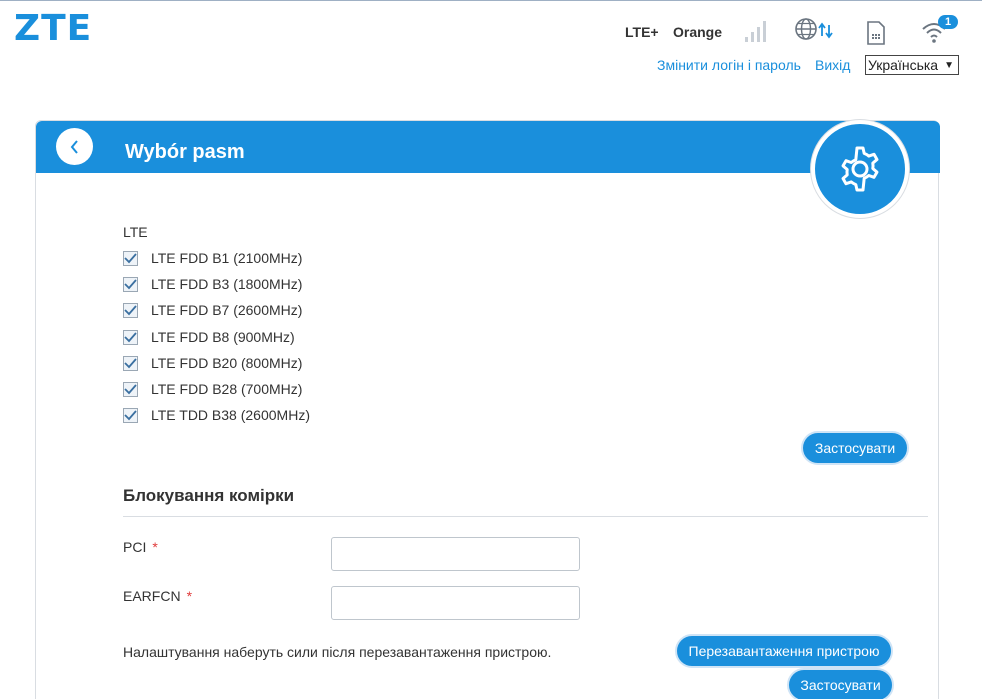 This screenshot has height=699, width=982. What do you see at coordinates (698, 32) in the screenshot?
I see `operator-name: Orange` at bounding box center [698, 32].